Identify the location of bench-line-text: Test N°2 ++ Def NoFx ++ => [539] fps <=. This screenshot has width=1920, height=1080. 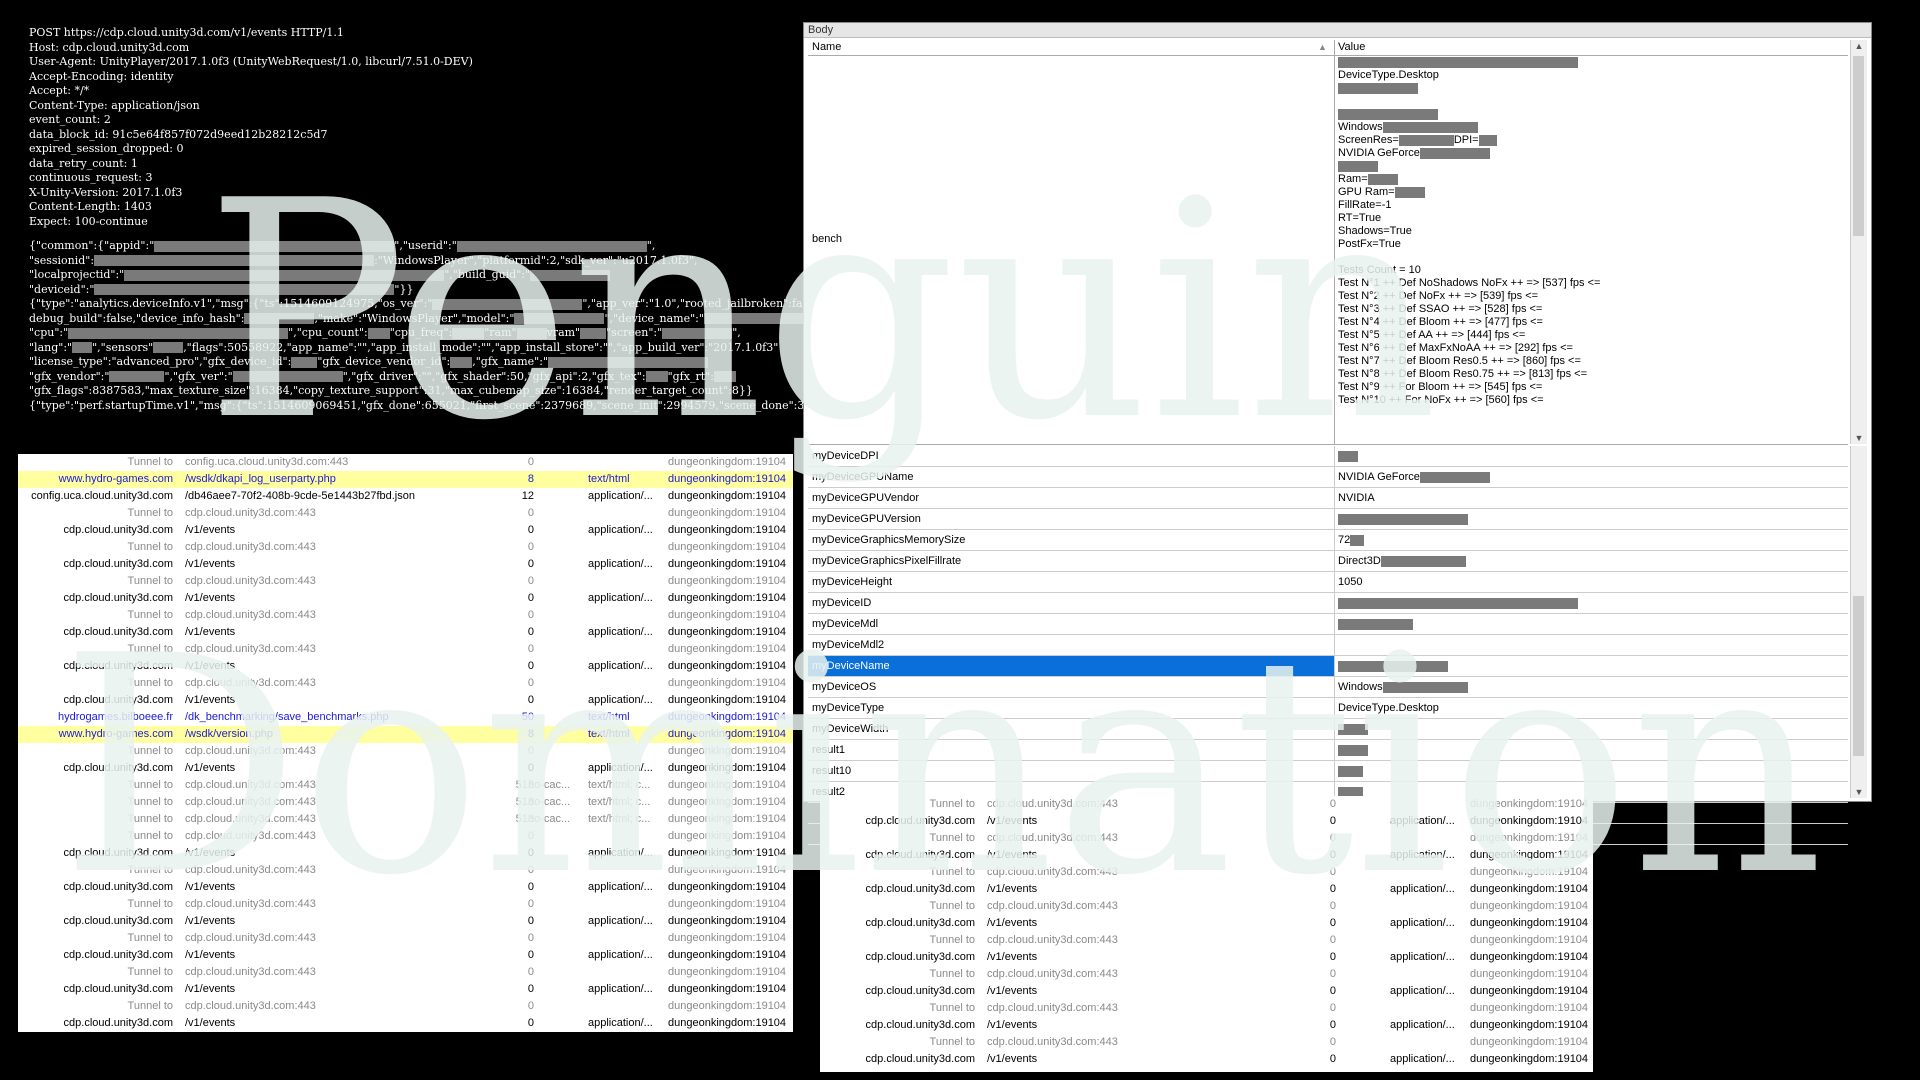
(1438, 296).